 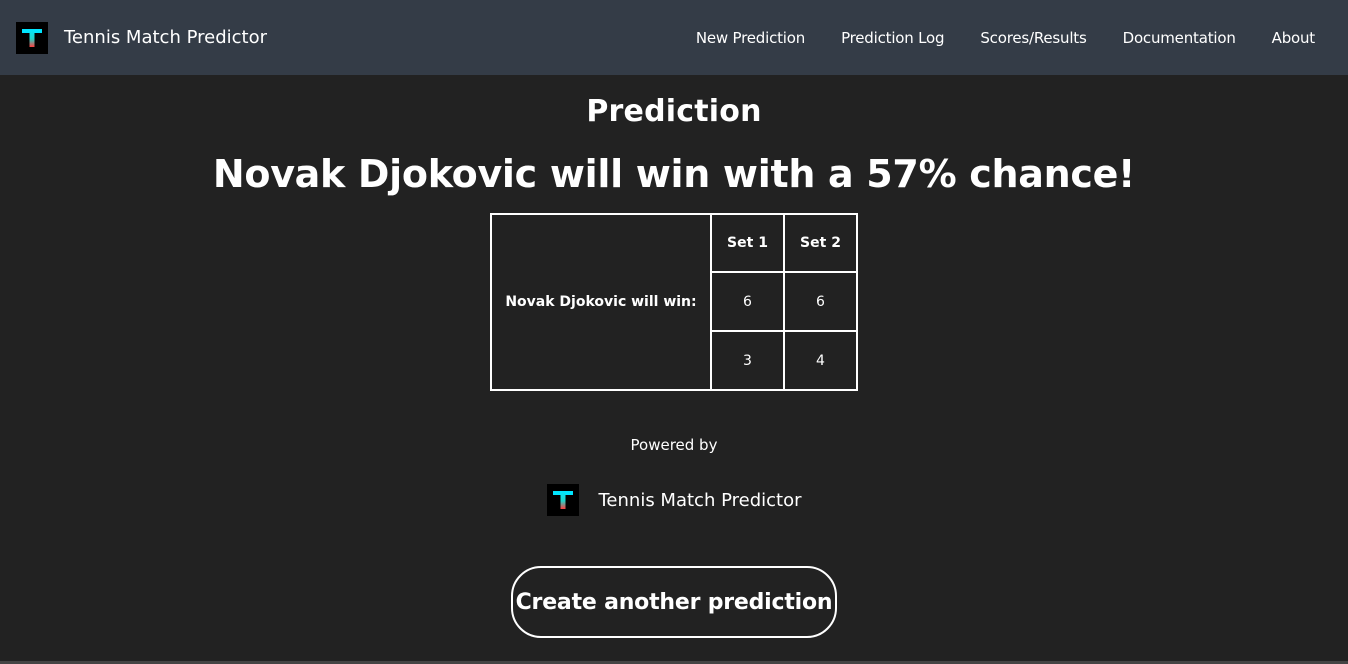 What do you see at coordinates (674, 445) in the screenshot?
I see `powered-by-label: Powered by` at bounding box center [674, 445].